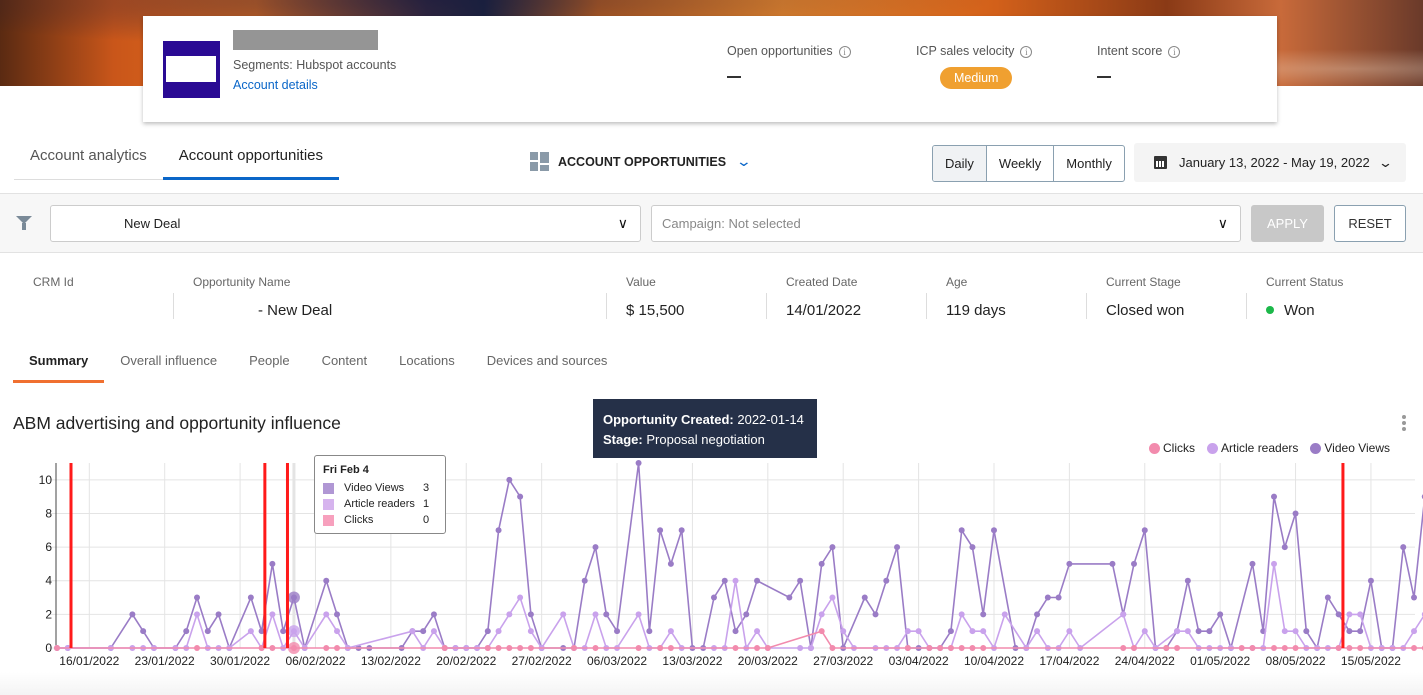 This screenshot has height=695, width=1423. Describe the element at coordinates (250, 159) in the screenshot. I see `tab-account-opportunities: Account opportunities` at that location.